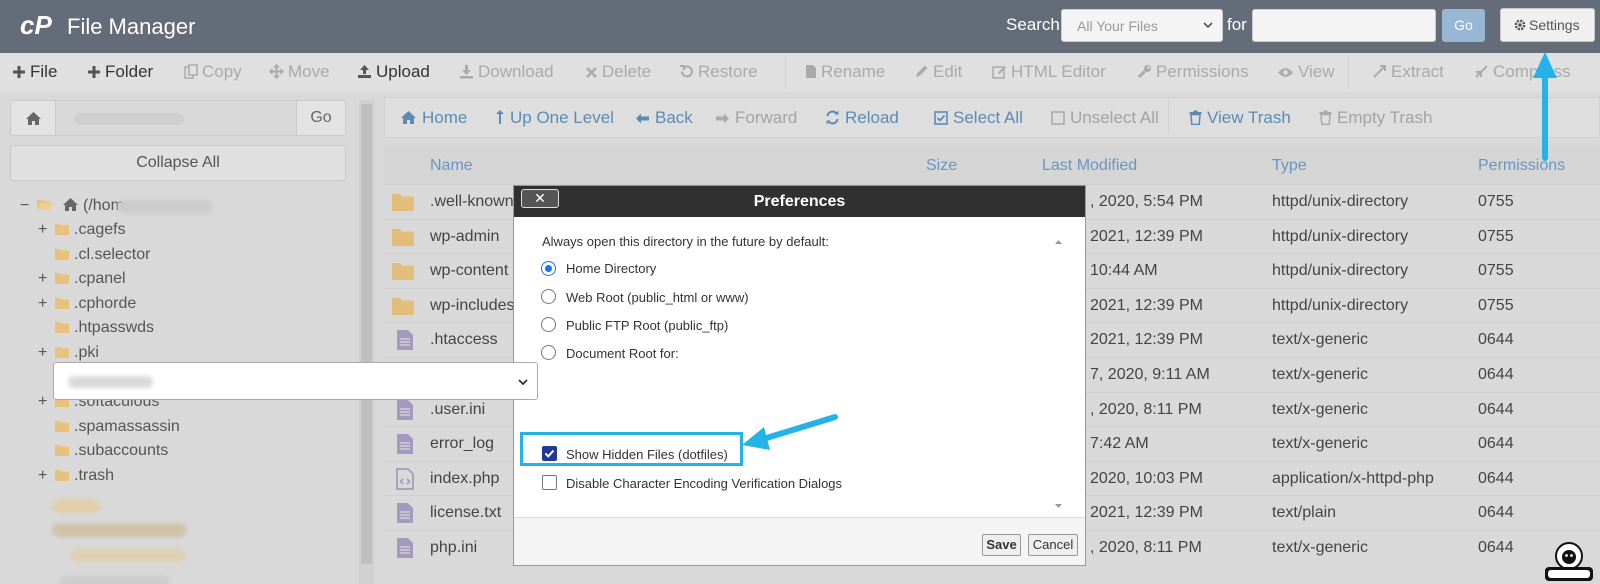  What do you see at coordinates (464, 340) in the screenshot?
I see `file-name: .htaccess` at bounding box center [464, 340].